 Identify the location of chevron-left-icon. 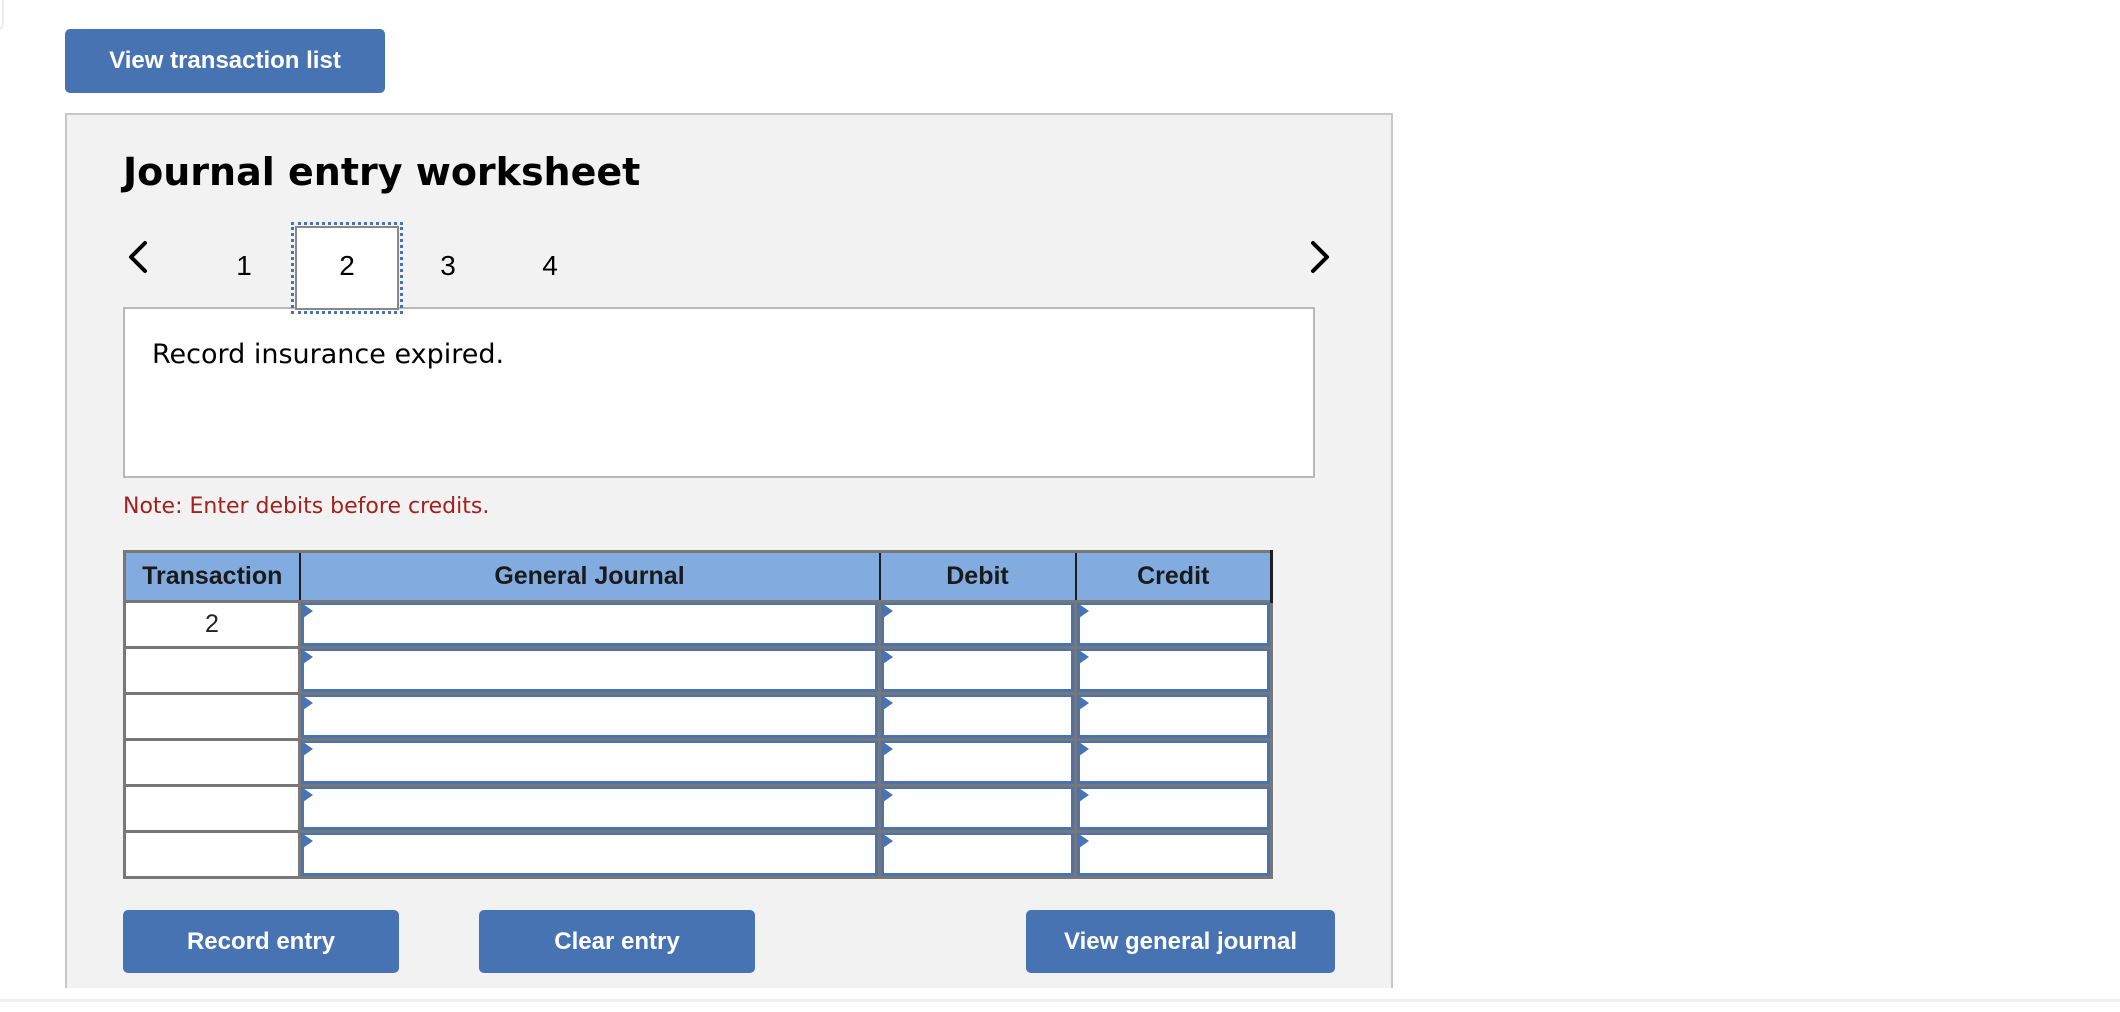
(138, 257).